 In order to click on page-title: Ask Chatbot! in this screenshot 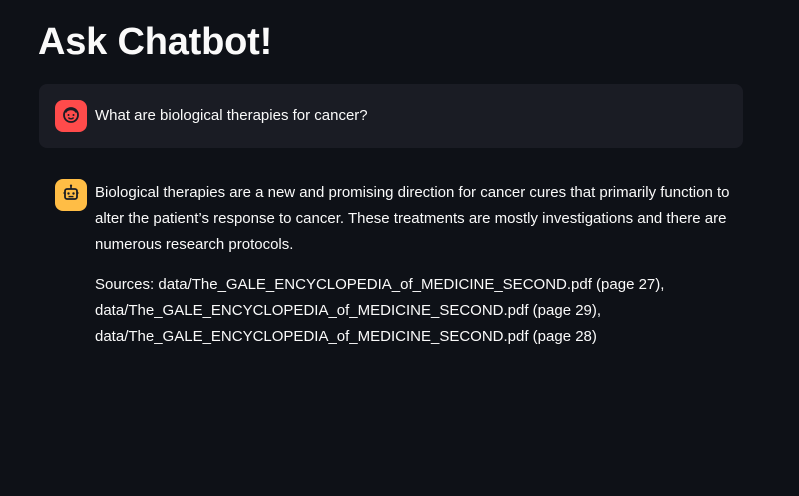, I will do `click(155, 42)`.